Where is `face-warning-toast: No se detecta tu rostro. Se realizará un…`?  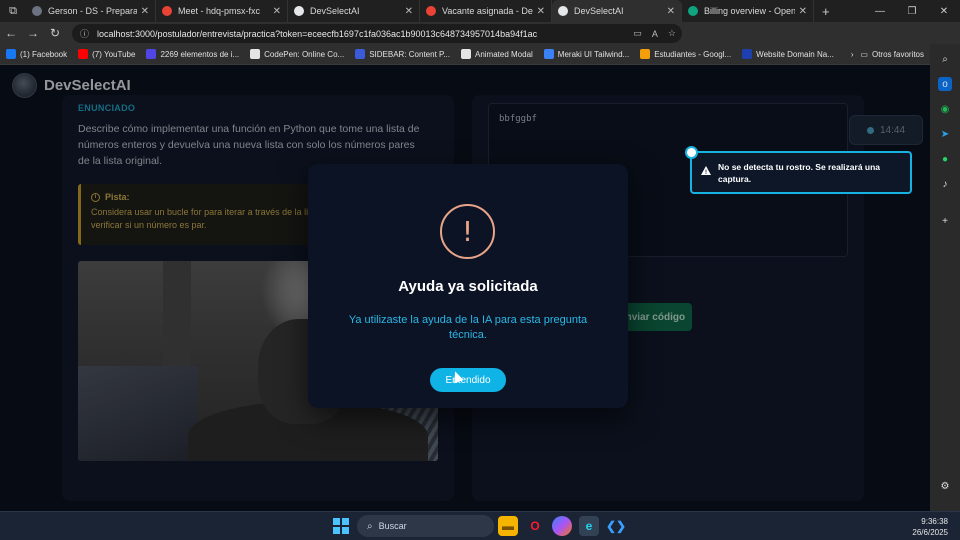
face-warning-toast: No se detecta tu rostro. Se realizará un… is located at coordinates (798, 170).